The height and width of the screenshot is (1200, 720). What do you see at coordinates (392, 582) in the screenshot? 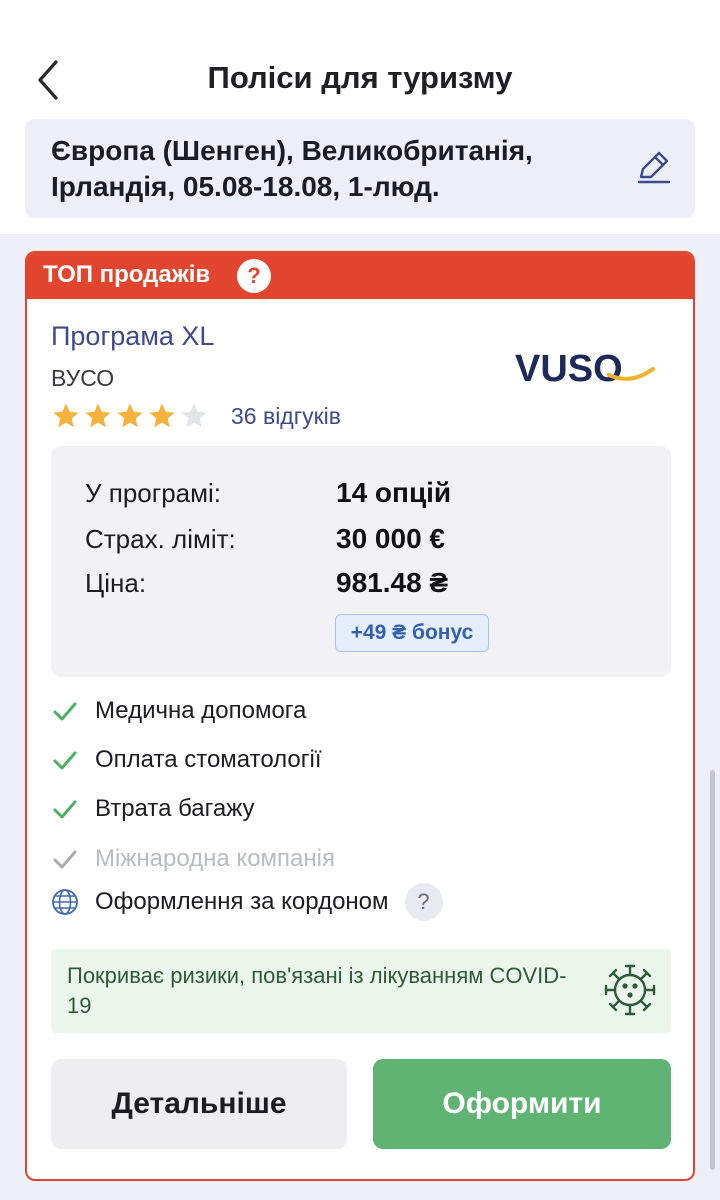
I see `price-value: 981.48 ₴` at bounding box center [392, 582].